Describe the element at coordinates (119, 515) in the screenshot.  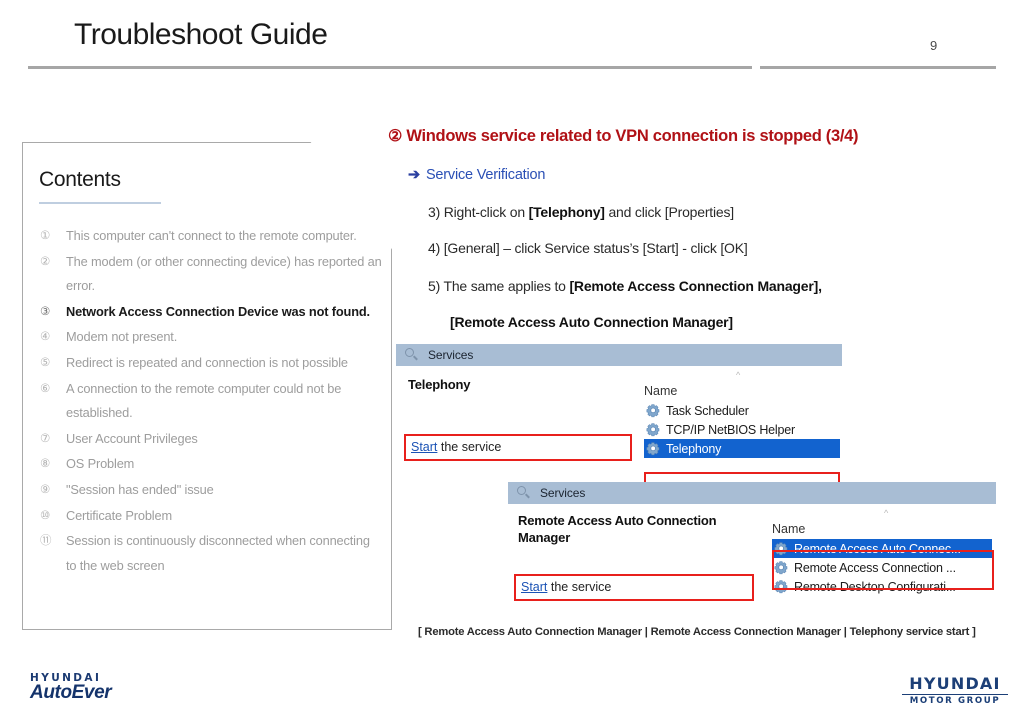
I see `contents-item-label: Certificate Problem` at that location.